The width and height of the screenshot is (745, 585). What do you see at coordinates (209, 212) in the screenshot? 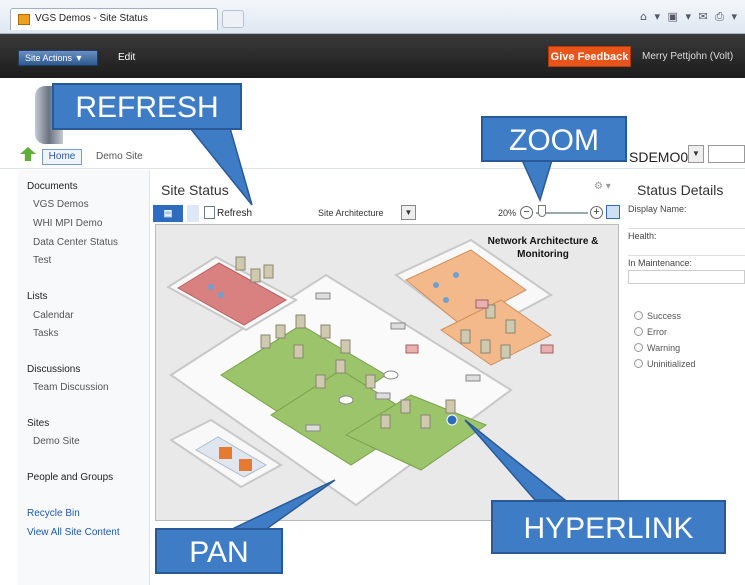
I see `refresh-icon` at bounding box center [209, 212].